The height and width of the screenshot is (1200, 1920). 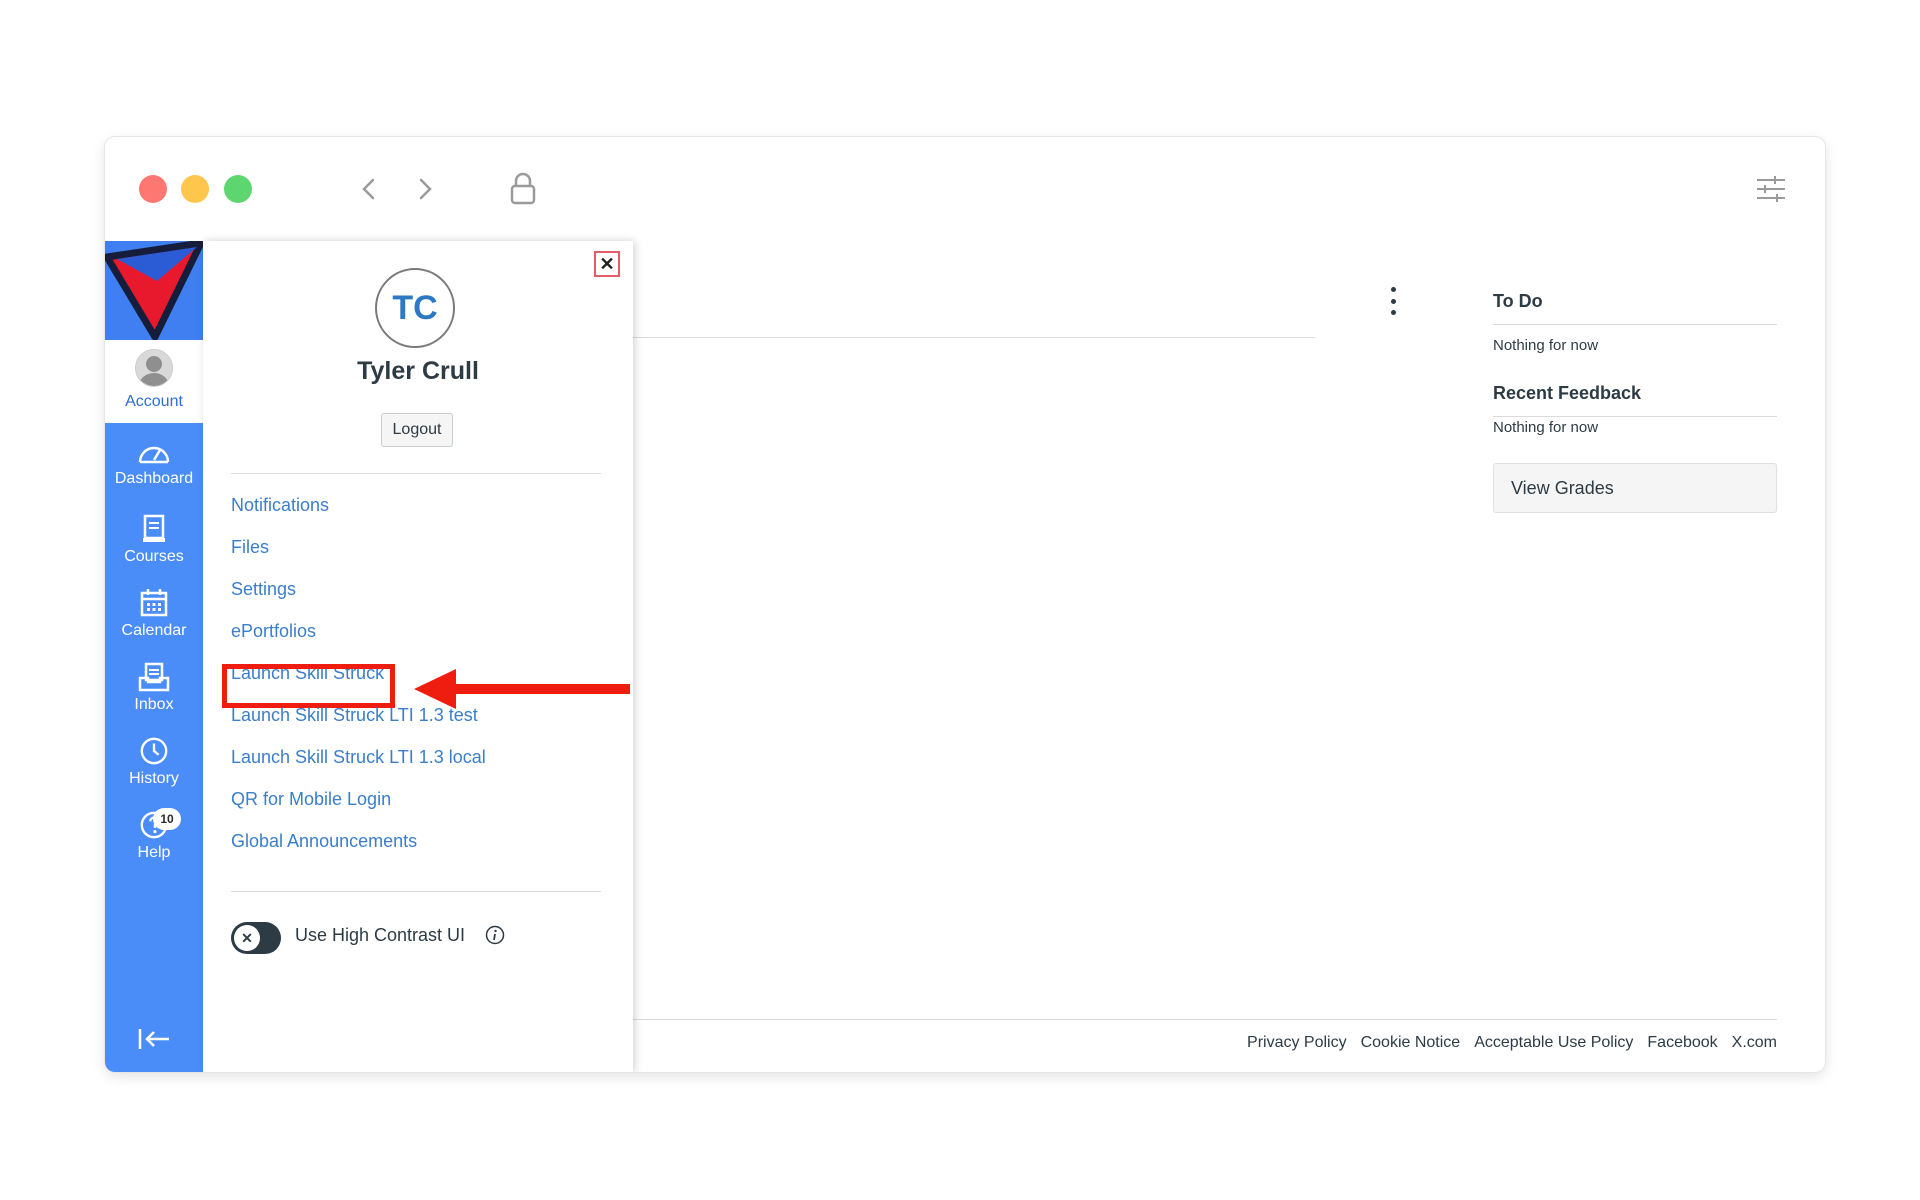 I want to click on nav-courses-label: Courses, so click(x=154, y=556).